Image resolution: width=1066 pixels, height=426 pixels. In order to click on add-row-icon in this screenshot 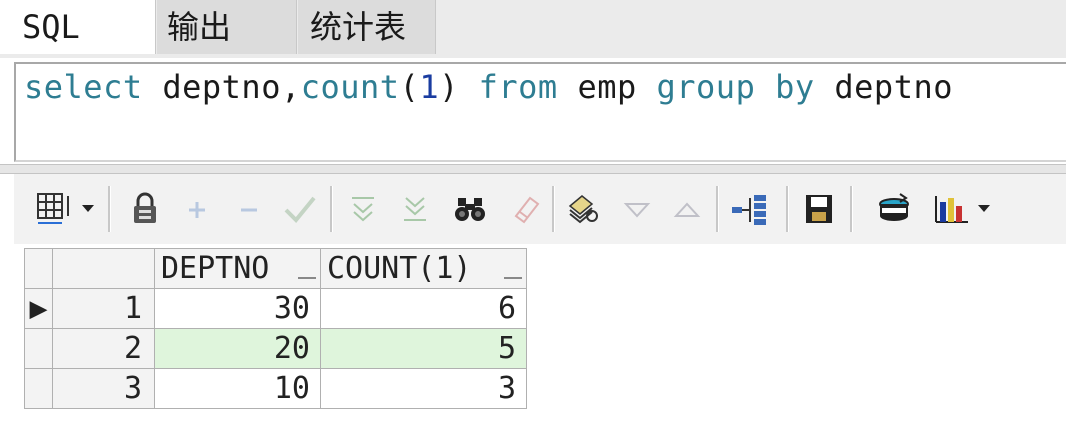, I will do `click(197, 209)`.